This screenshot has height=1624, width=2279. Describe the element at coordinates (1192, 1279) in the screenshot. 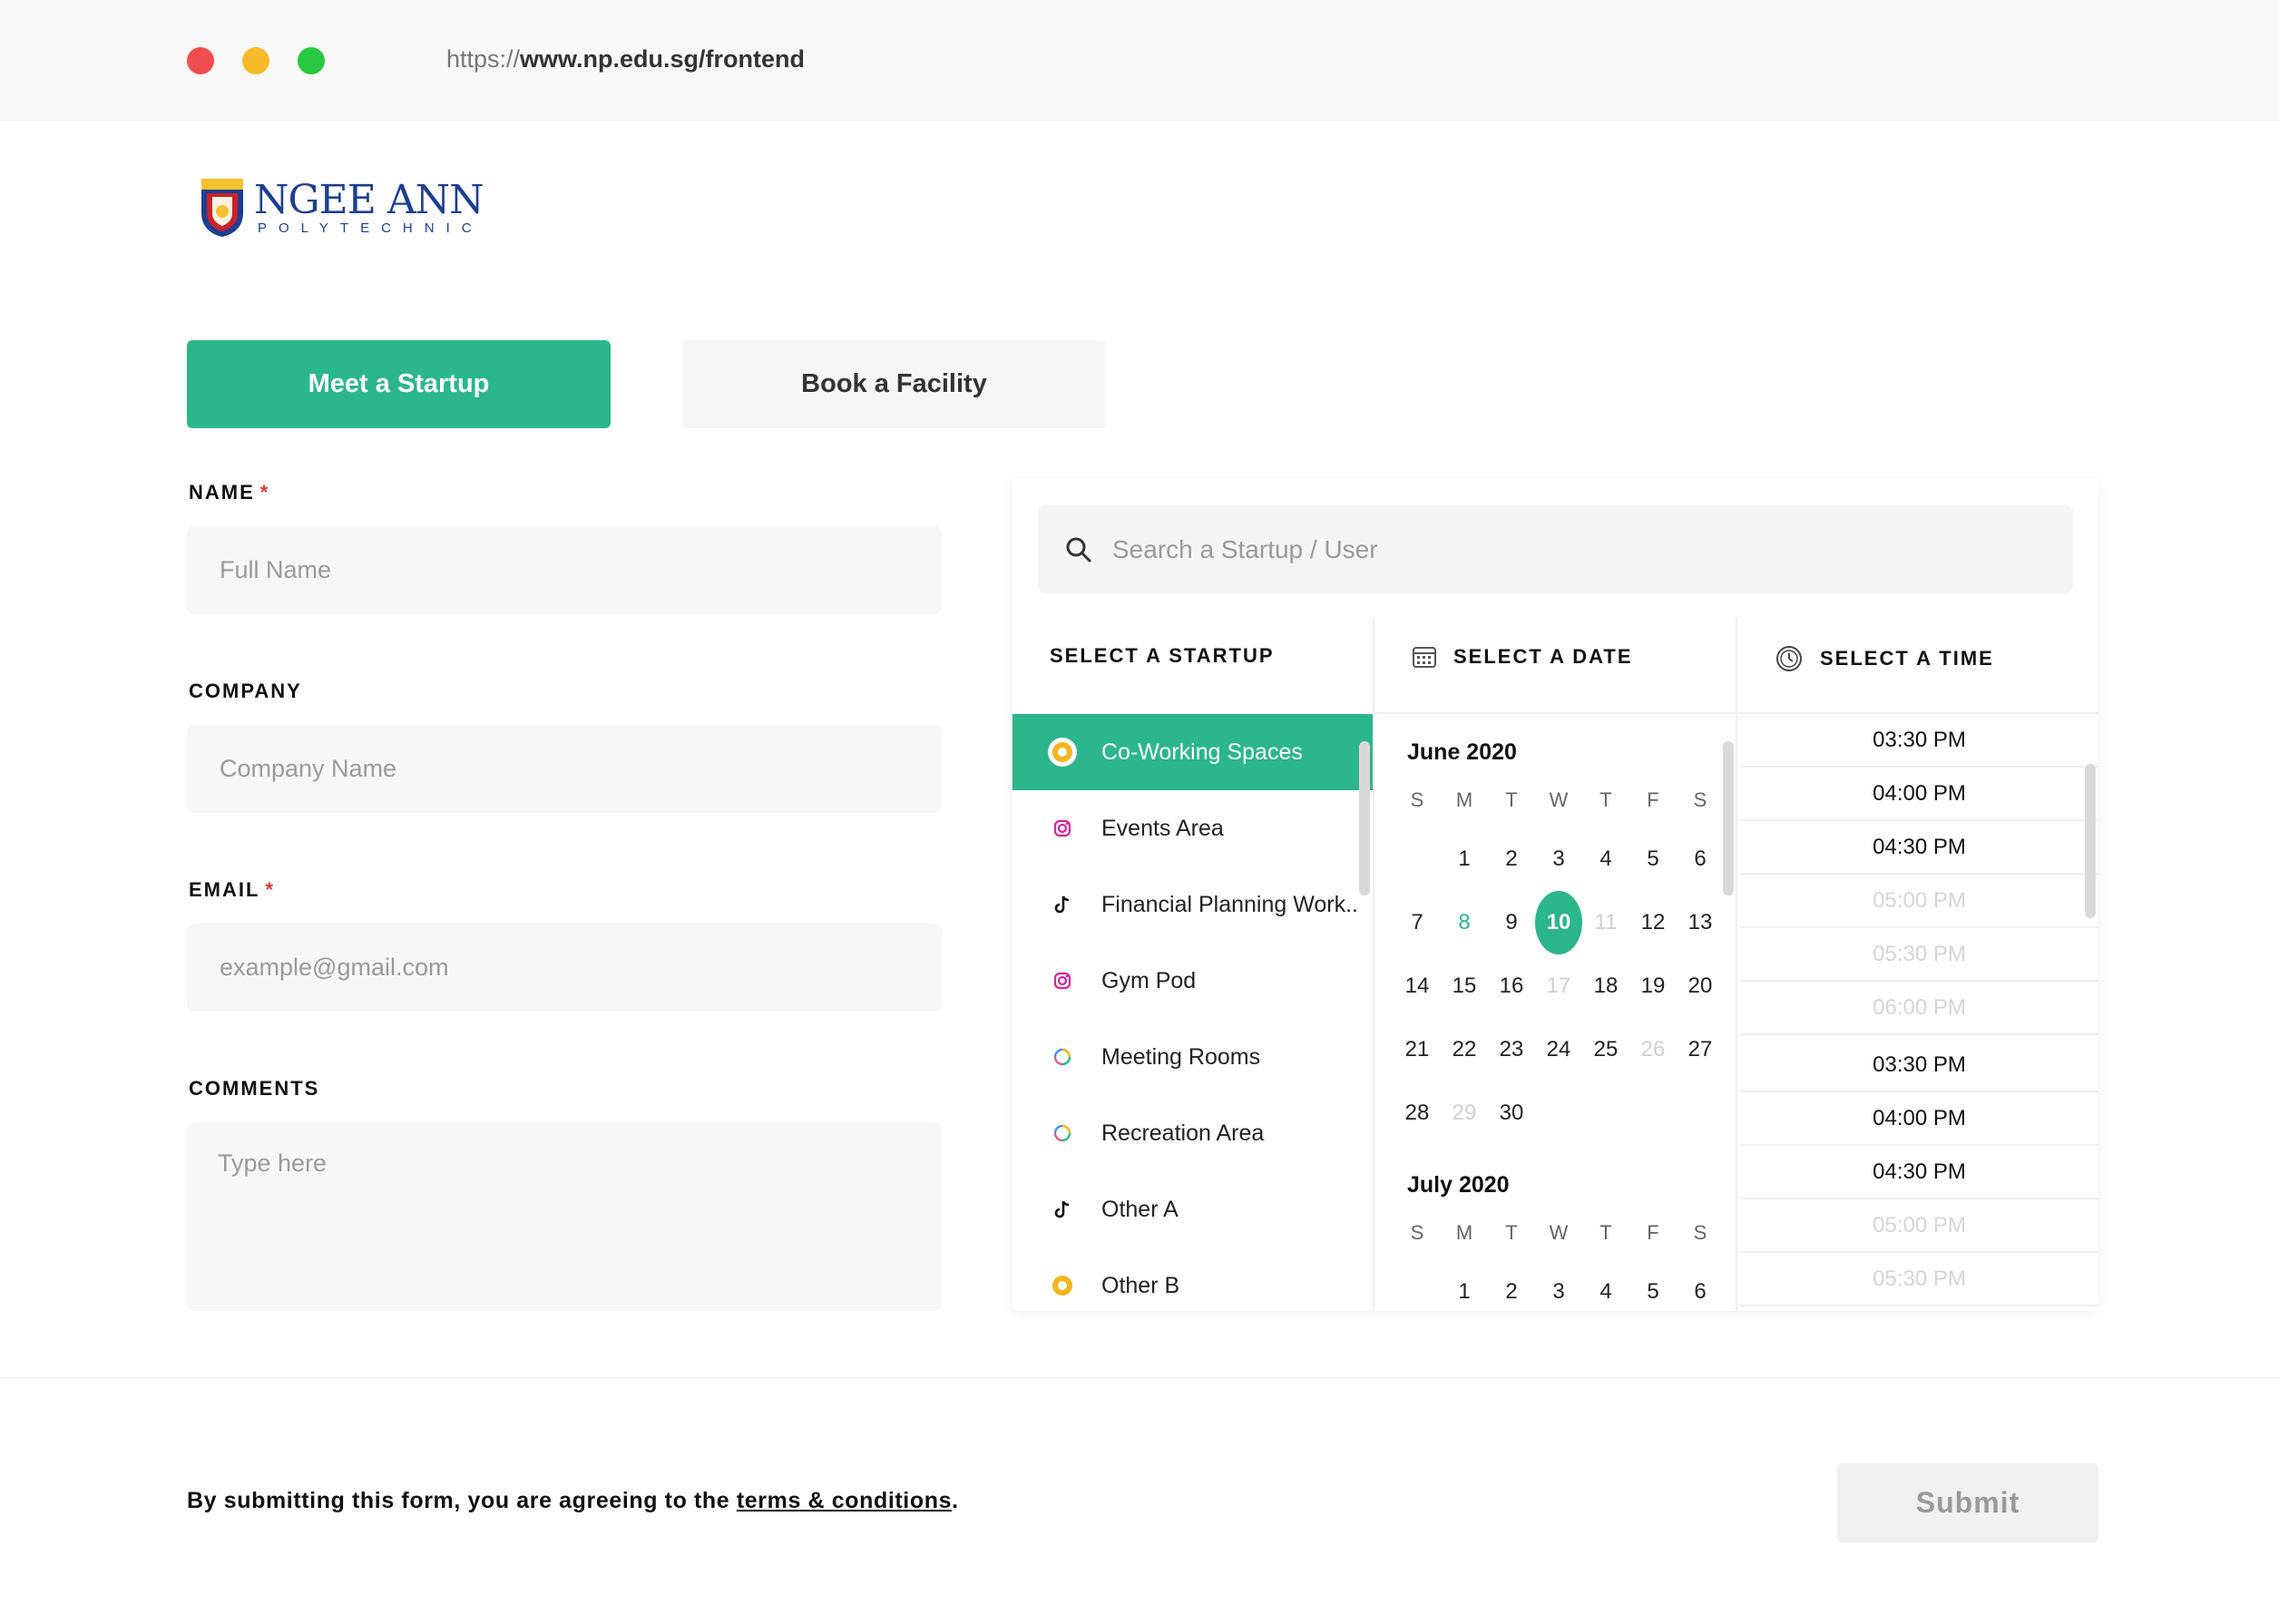

I see `startup-item: Other B` at that location.